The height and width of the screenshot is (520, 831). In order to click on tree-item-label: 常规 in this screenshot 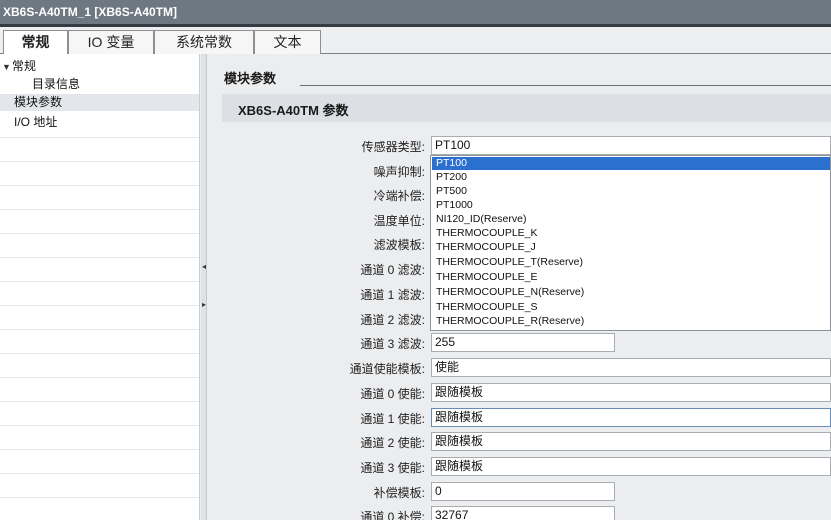, I will do `click(24, 66)`.